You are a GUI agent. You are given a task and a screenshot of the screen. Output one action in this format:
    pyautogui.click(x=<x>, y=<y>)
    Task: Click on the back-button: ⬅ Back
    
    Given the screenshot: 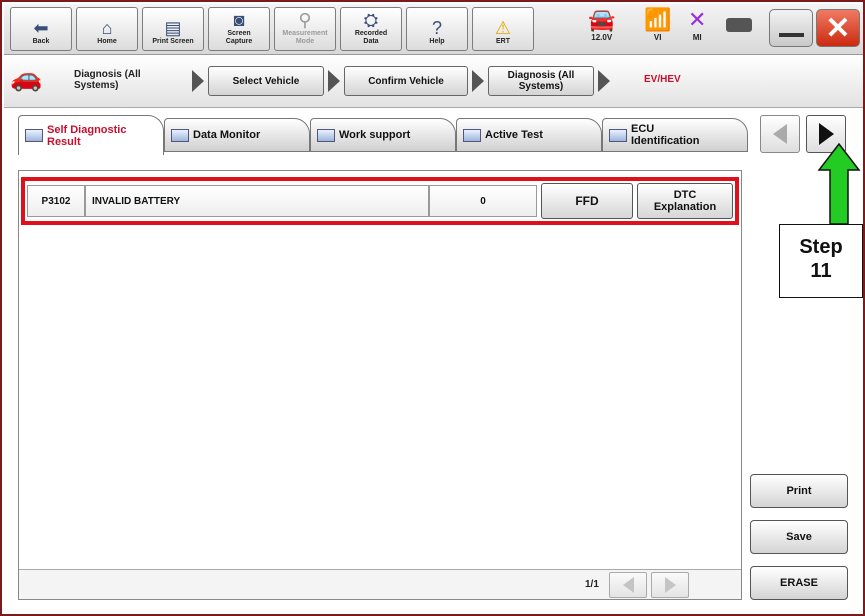 What is the action you would take?
    pyautogui.click(x=41, y=29)
    